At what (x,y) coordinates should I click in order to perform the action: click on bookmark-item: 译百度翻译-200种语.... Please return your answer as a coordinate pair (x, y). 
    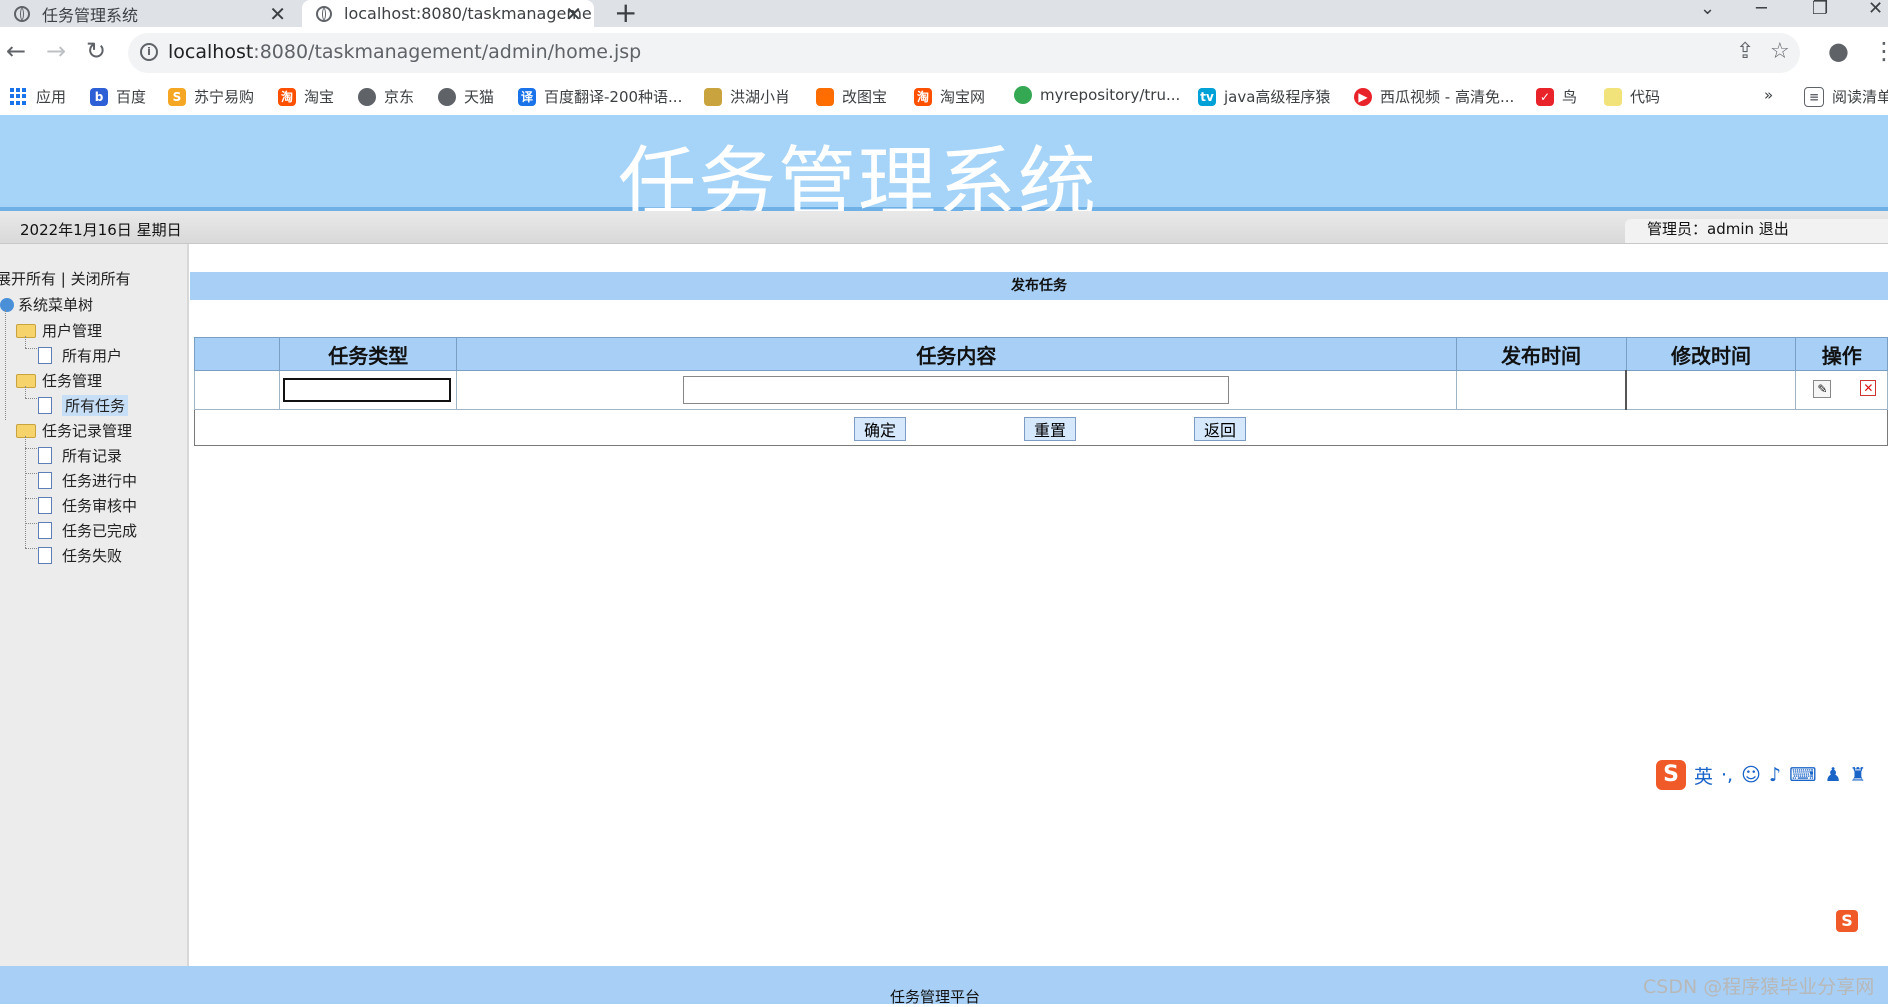
    Looking at the image, I should click on (600, 96).